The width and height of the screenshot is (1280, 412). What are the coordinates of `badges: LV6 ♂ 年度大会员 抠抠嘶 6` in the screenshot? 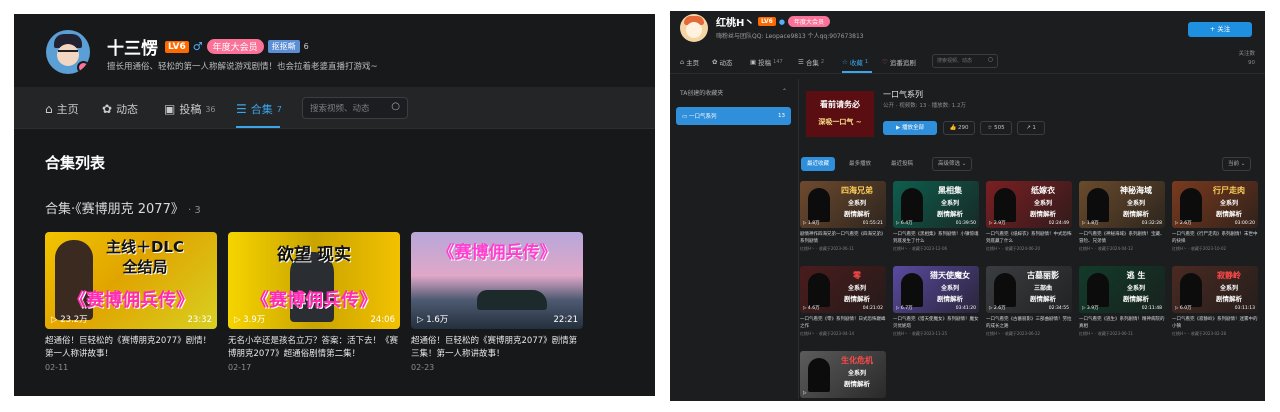 It's located at (237, 46).